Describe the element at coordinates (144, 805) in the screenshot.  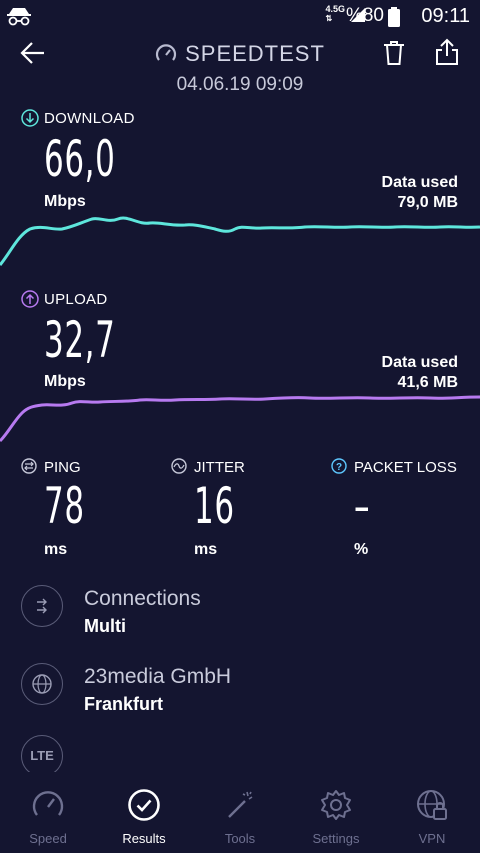
I see `check-circle-icon` at that location.